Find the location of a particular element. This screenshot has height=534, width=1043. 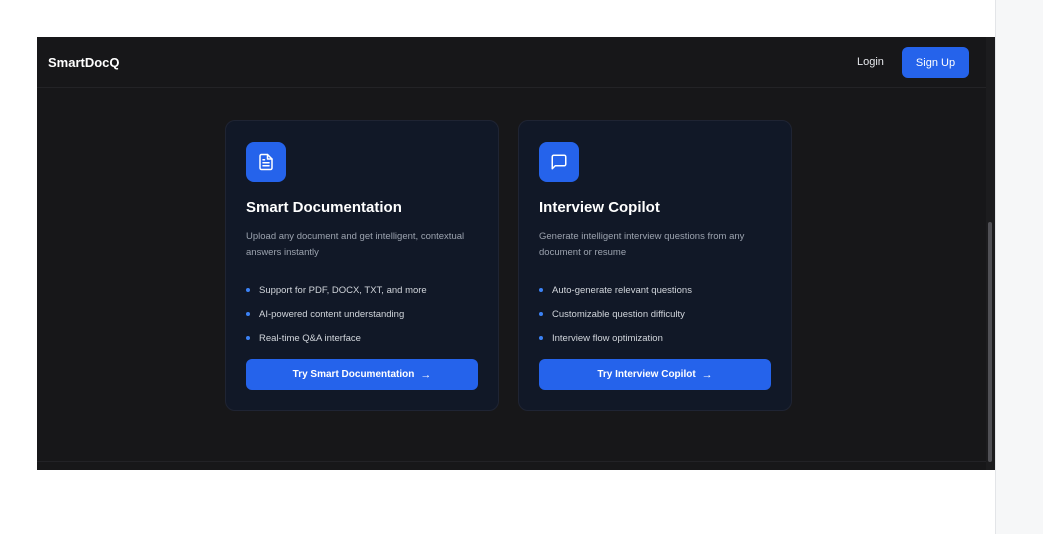

card-title: Smart Documentation is located at coordinates (324, 207).